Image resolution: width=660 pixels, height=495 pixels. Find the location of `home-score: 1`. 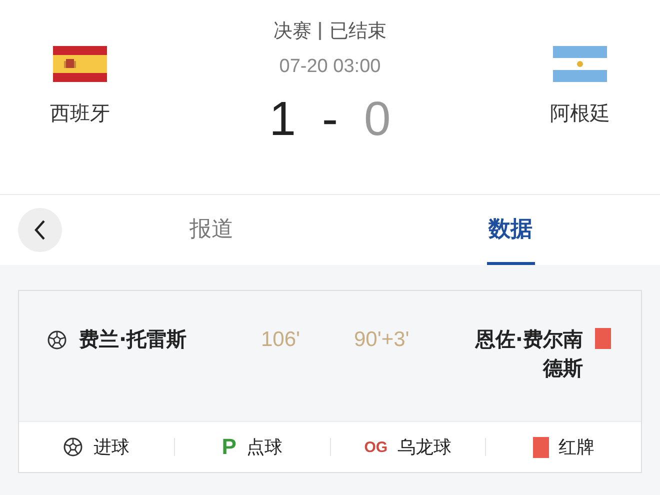

home-score: 1 is located at coordinates (282, 119).